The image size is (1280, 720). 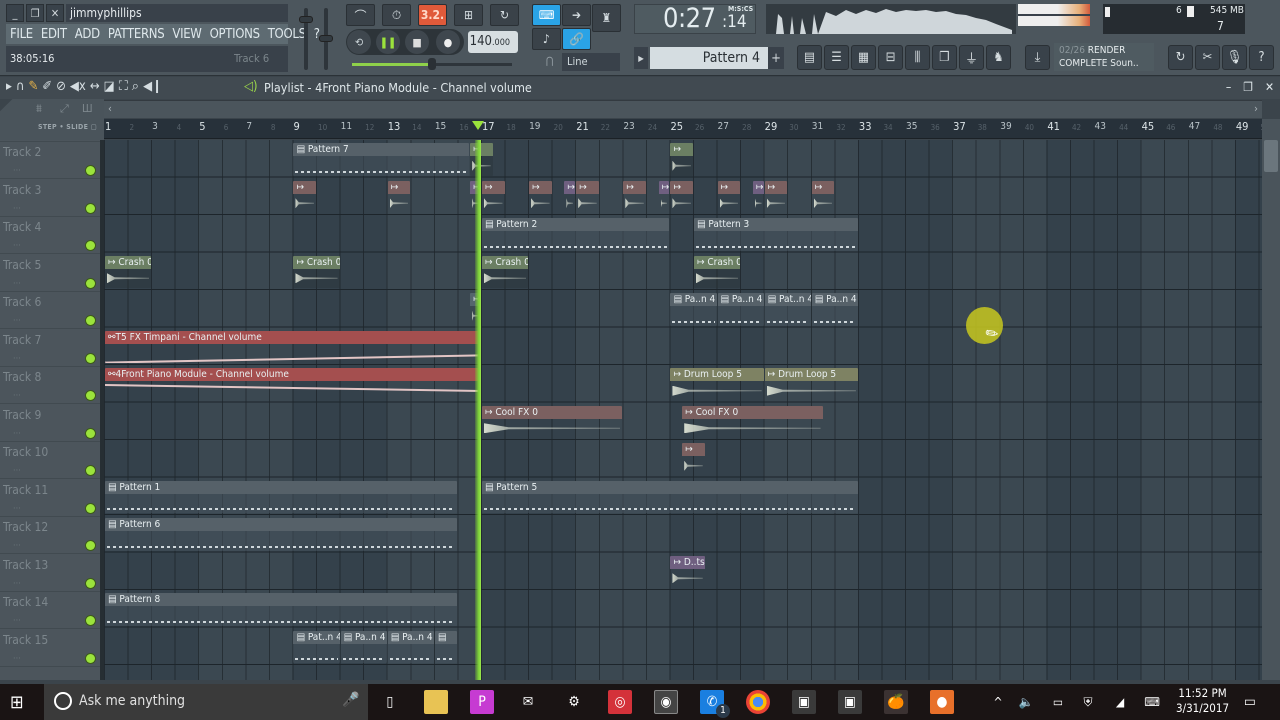 What do you see at coordinates (22, 190) in the screenshot?
I see `track-name: Track 3` at bounding box center [22, 190].